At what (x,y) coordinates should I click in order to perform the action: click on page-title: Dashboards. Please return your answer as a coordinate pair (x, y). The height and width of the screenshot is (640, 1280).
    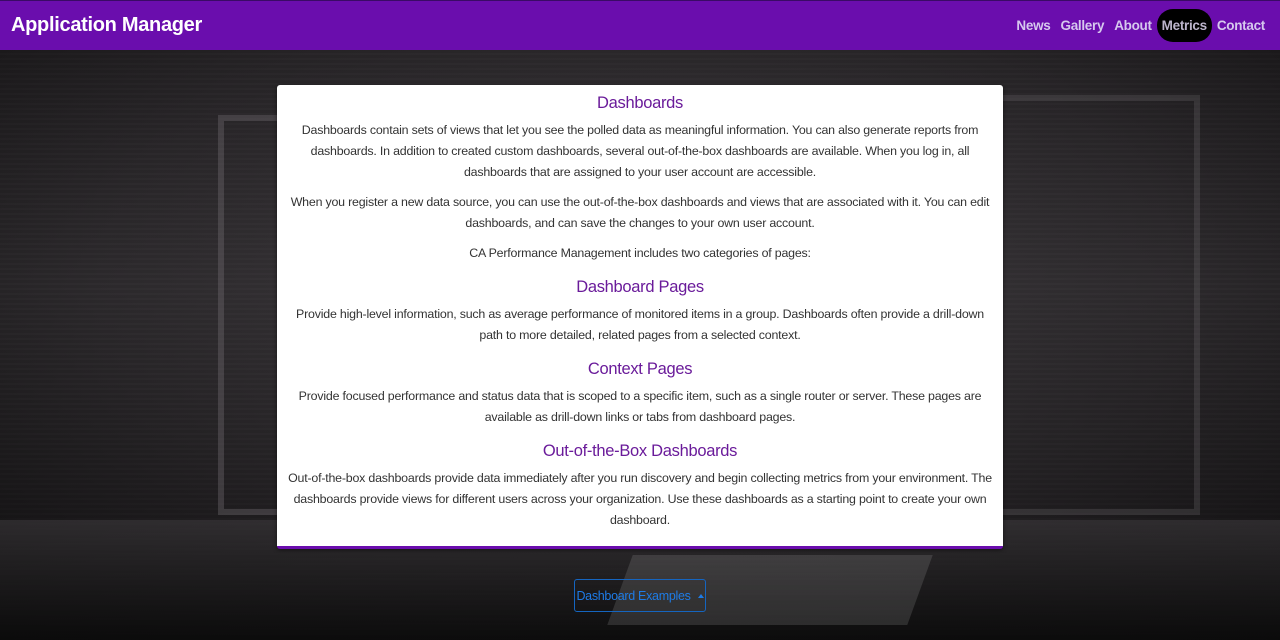
    Looking at the image, I should click on (640, 103).